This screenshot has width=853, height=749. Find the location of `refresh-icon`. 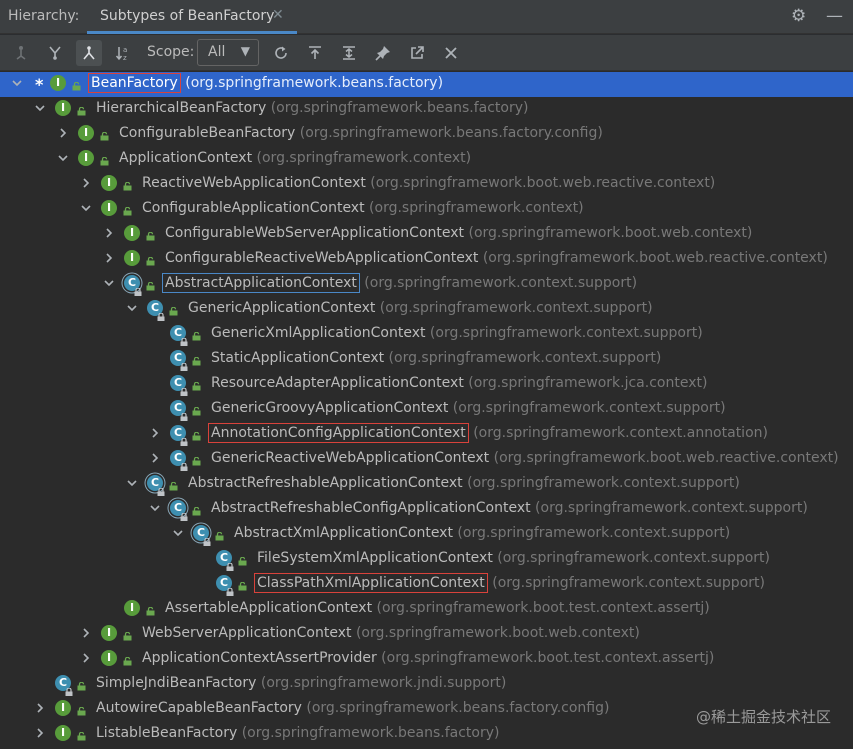

refresh-icon is located at coordinates (281, 53).